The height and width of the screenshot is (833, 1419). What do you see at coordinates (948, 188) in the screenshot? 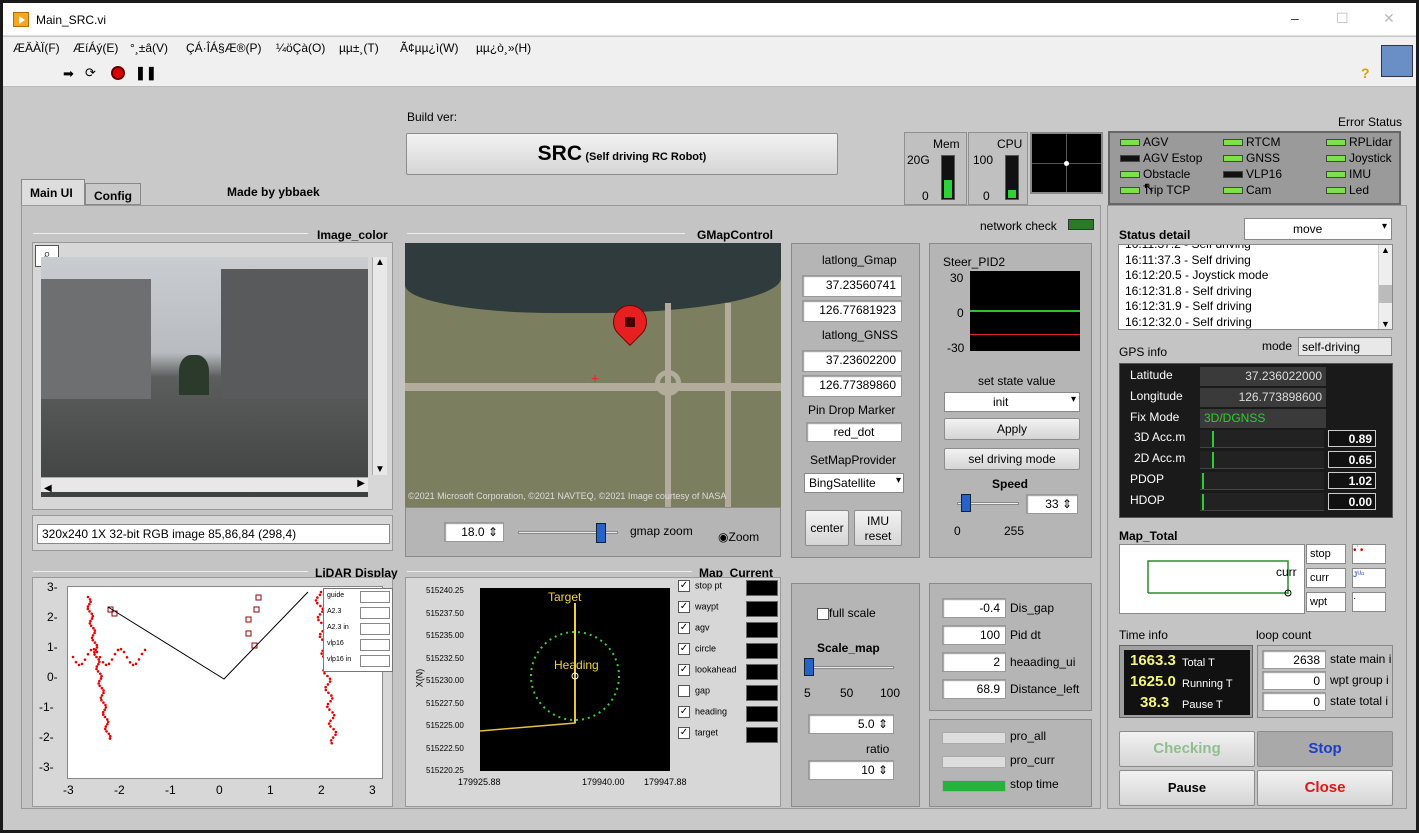
I see `mem-bar-fill` at bounding box center [948, 188].